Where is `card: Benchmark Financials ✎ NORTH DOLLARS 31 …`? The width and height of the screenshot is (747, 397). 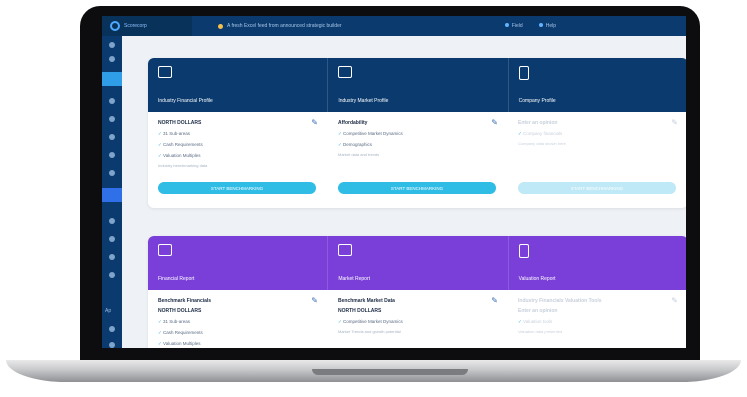
card: Benchmark Financials ✎ NORTH DOLLARS 31 … is located at coordinates (238, 319).